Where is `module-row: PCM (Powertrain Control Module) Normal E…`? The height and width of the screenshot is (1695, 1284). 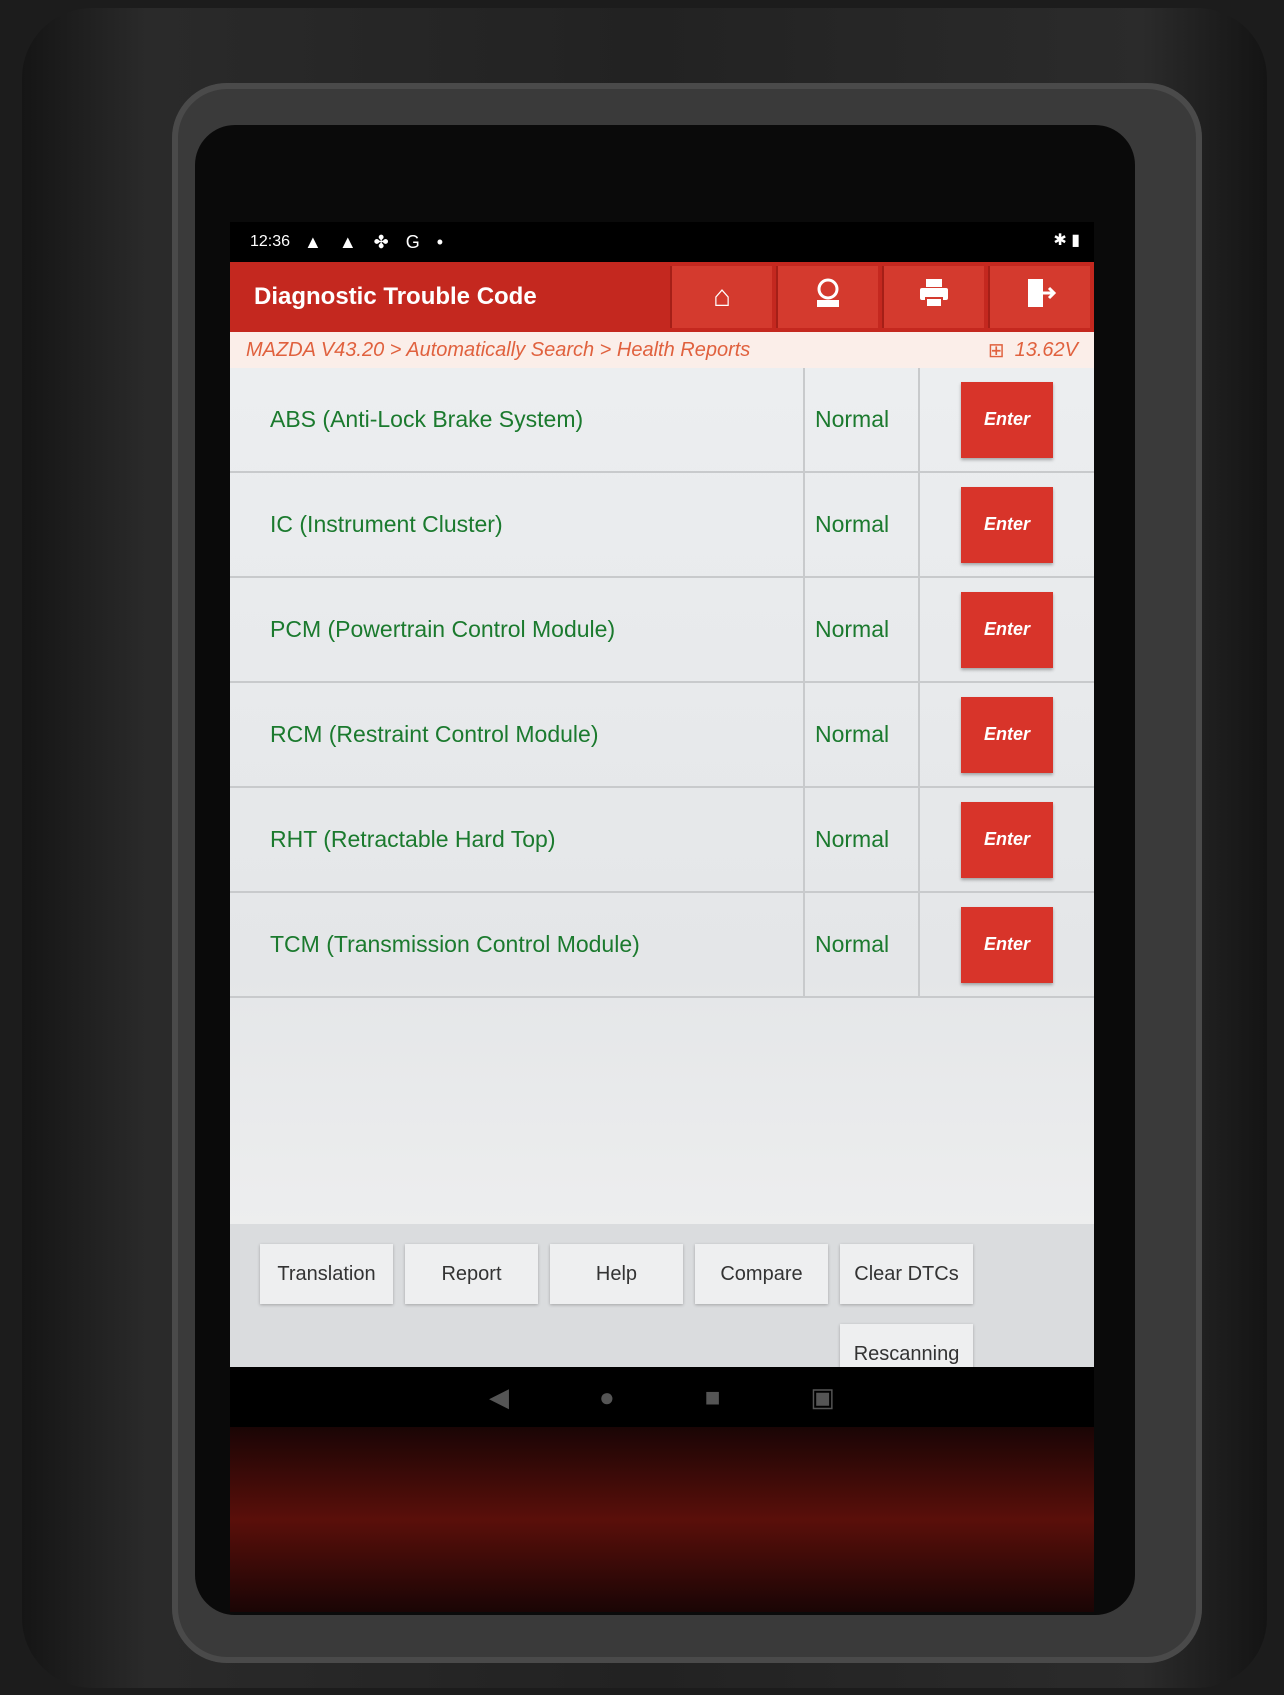
module-row: PCM (Powertrain Control Module) Normal E… is located at coordinates (662, 630).